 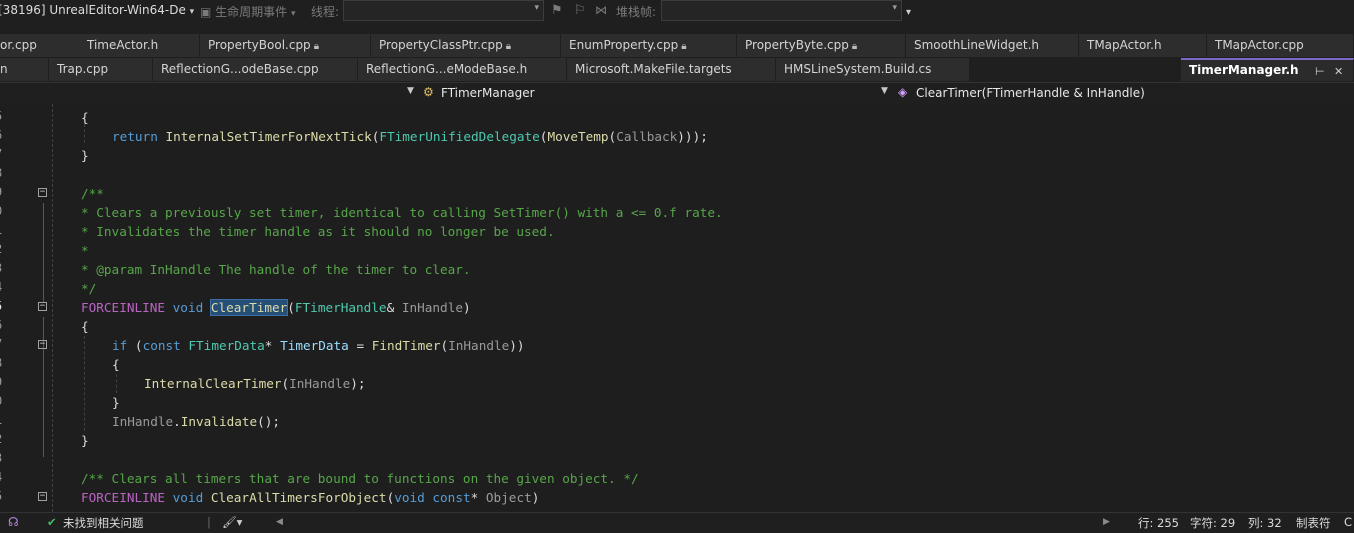 What do you see at coordinates (677, 402) in the screenshot?
I see `code-line: 0 }` at bounding box center [677, 402].